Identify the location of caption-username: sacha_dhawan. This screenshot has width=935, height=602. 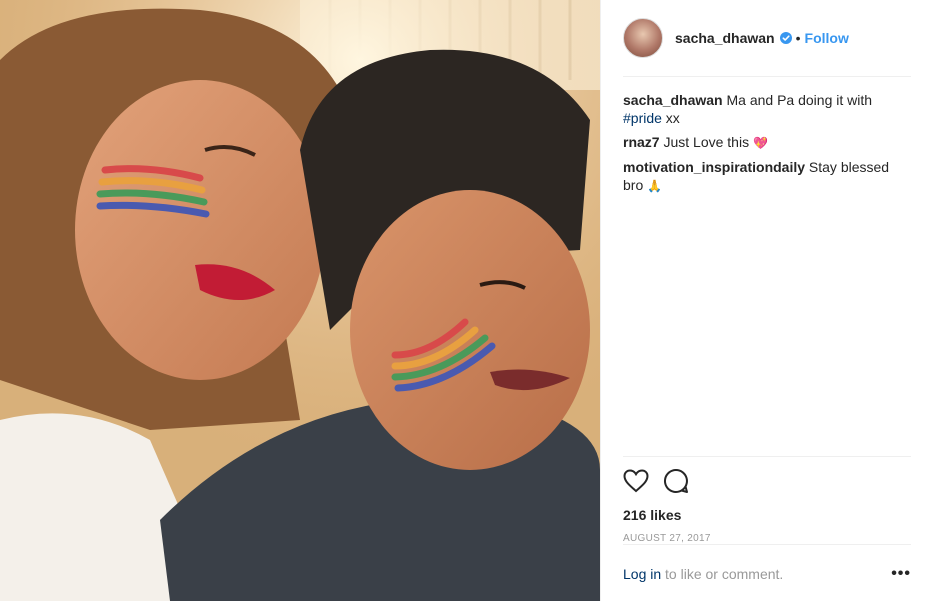
(673, 100).